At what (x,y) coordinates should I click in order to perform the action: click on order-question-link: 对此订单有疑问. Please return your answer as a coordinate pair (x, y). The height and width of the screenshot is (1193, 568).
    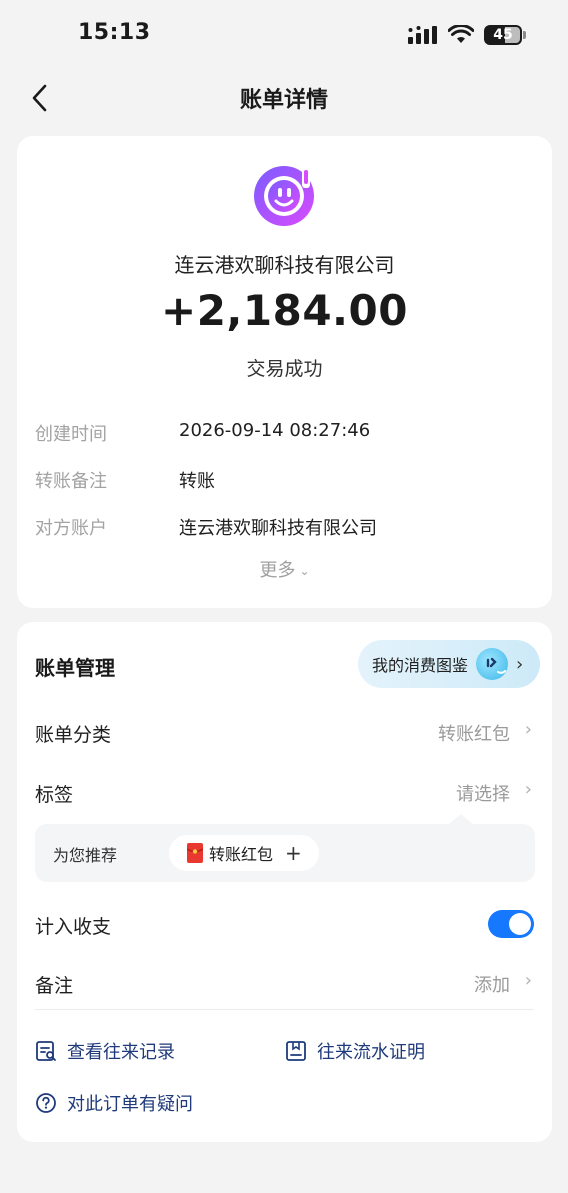
    Looking at the image, I should click on (114, 1103).